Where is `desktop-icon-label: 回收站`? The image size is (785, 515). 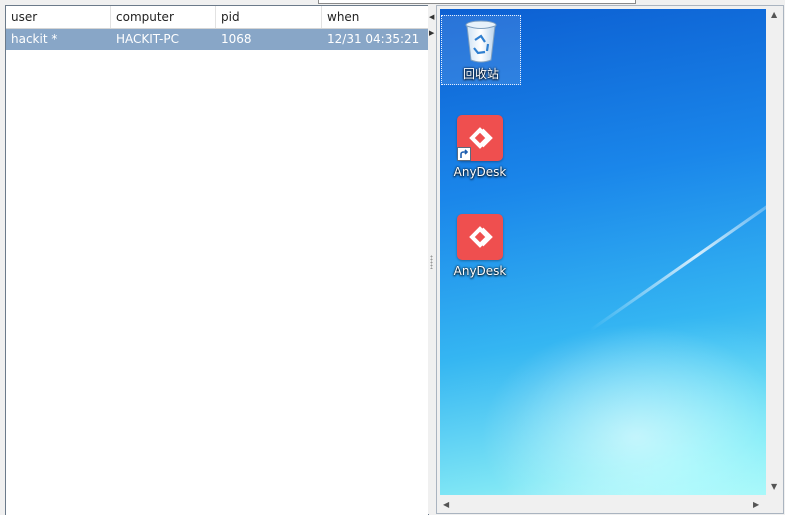
desktop-icon-label: 回收站 is located at coordinates (480, 74).